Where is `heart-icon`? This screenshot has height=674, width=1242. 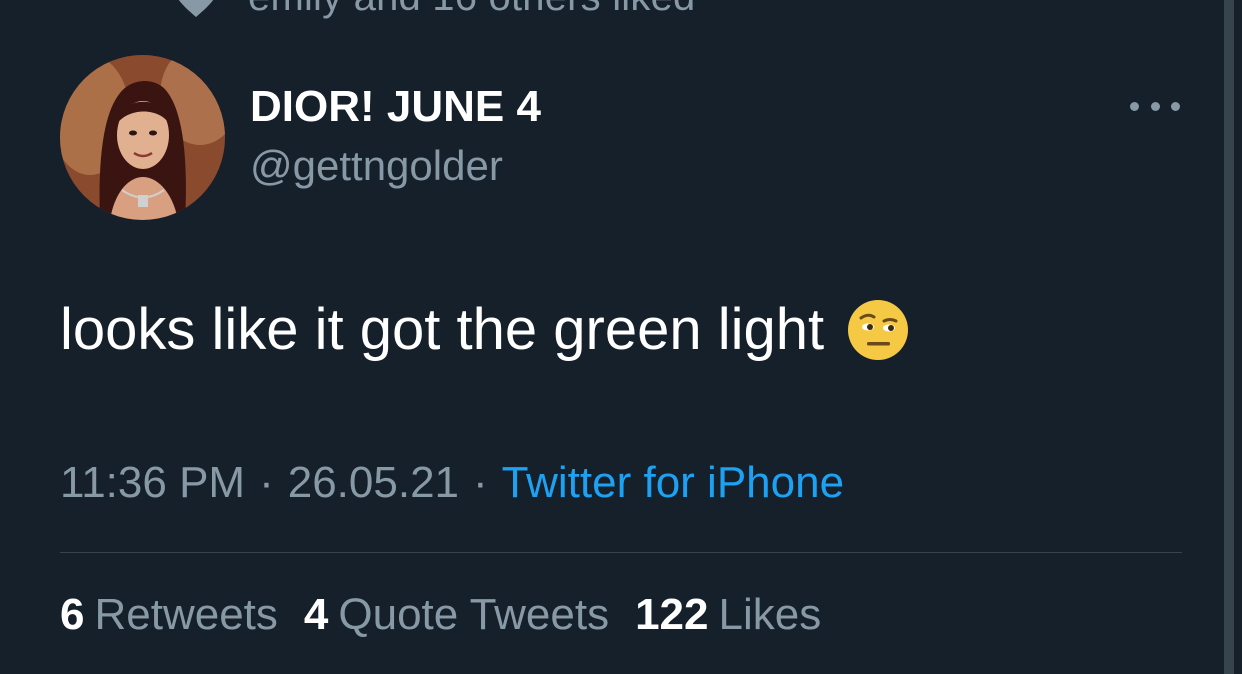 heart-icon is located at coordinates (196, 10).